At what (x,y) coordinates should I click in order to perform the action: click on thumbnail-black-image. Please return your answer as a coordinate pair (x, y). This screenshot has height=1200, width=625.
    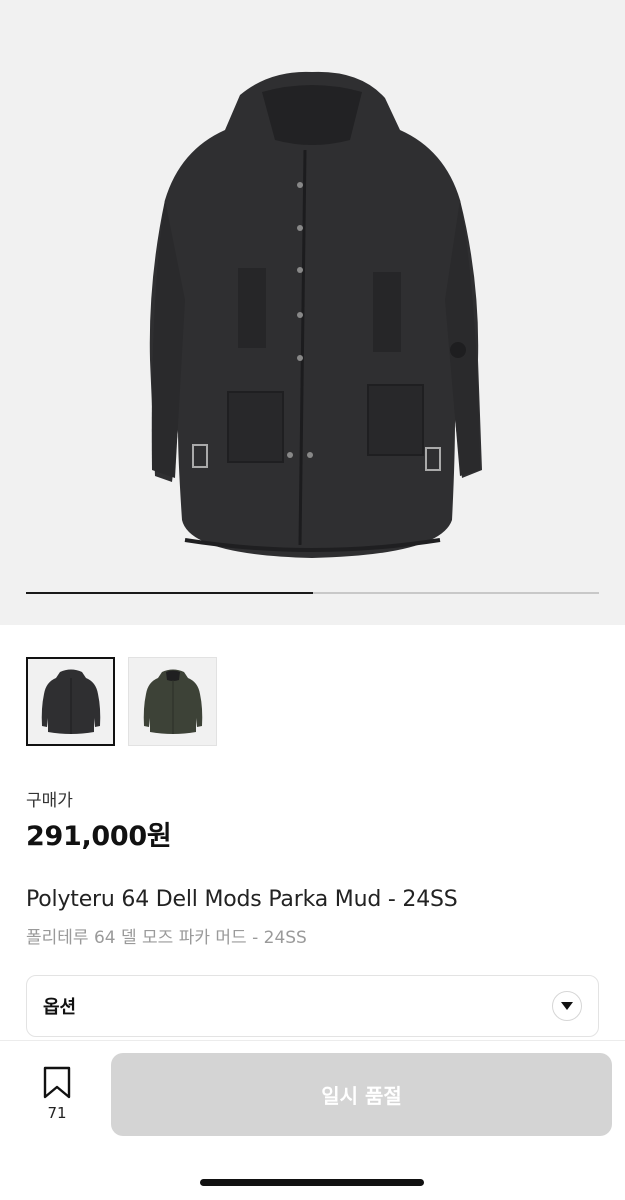
    Looking at the image, I should click on (70, 701).